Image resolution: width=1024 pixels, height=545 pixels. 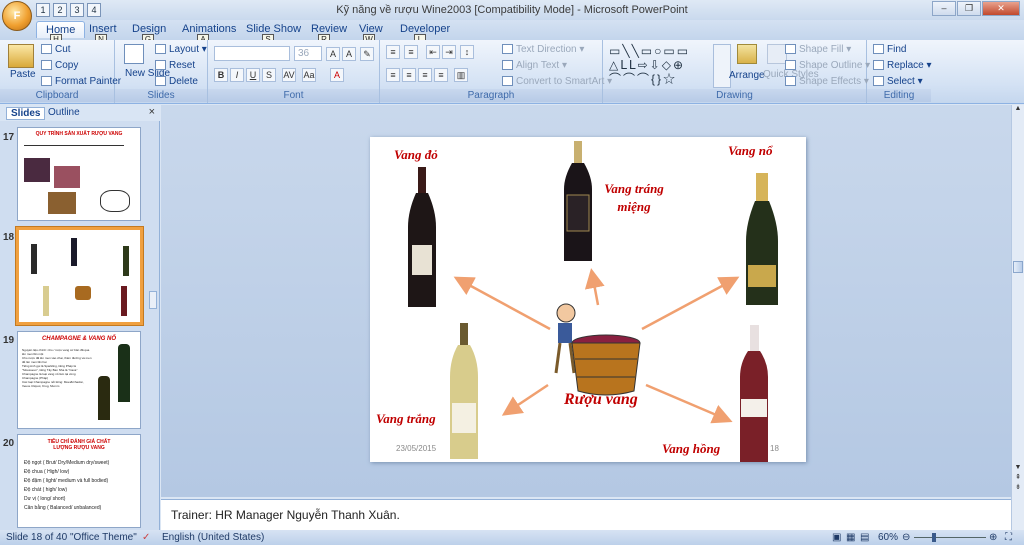 I want to click on copy-button: Copy, so click(x=59, y=65).